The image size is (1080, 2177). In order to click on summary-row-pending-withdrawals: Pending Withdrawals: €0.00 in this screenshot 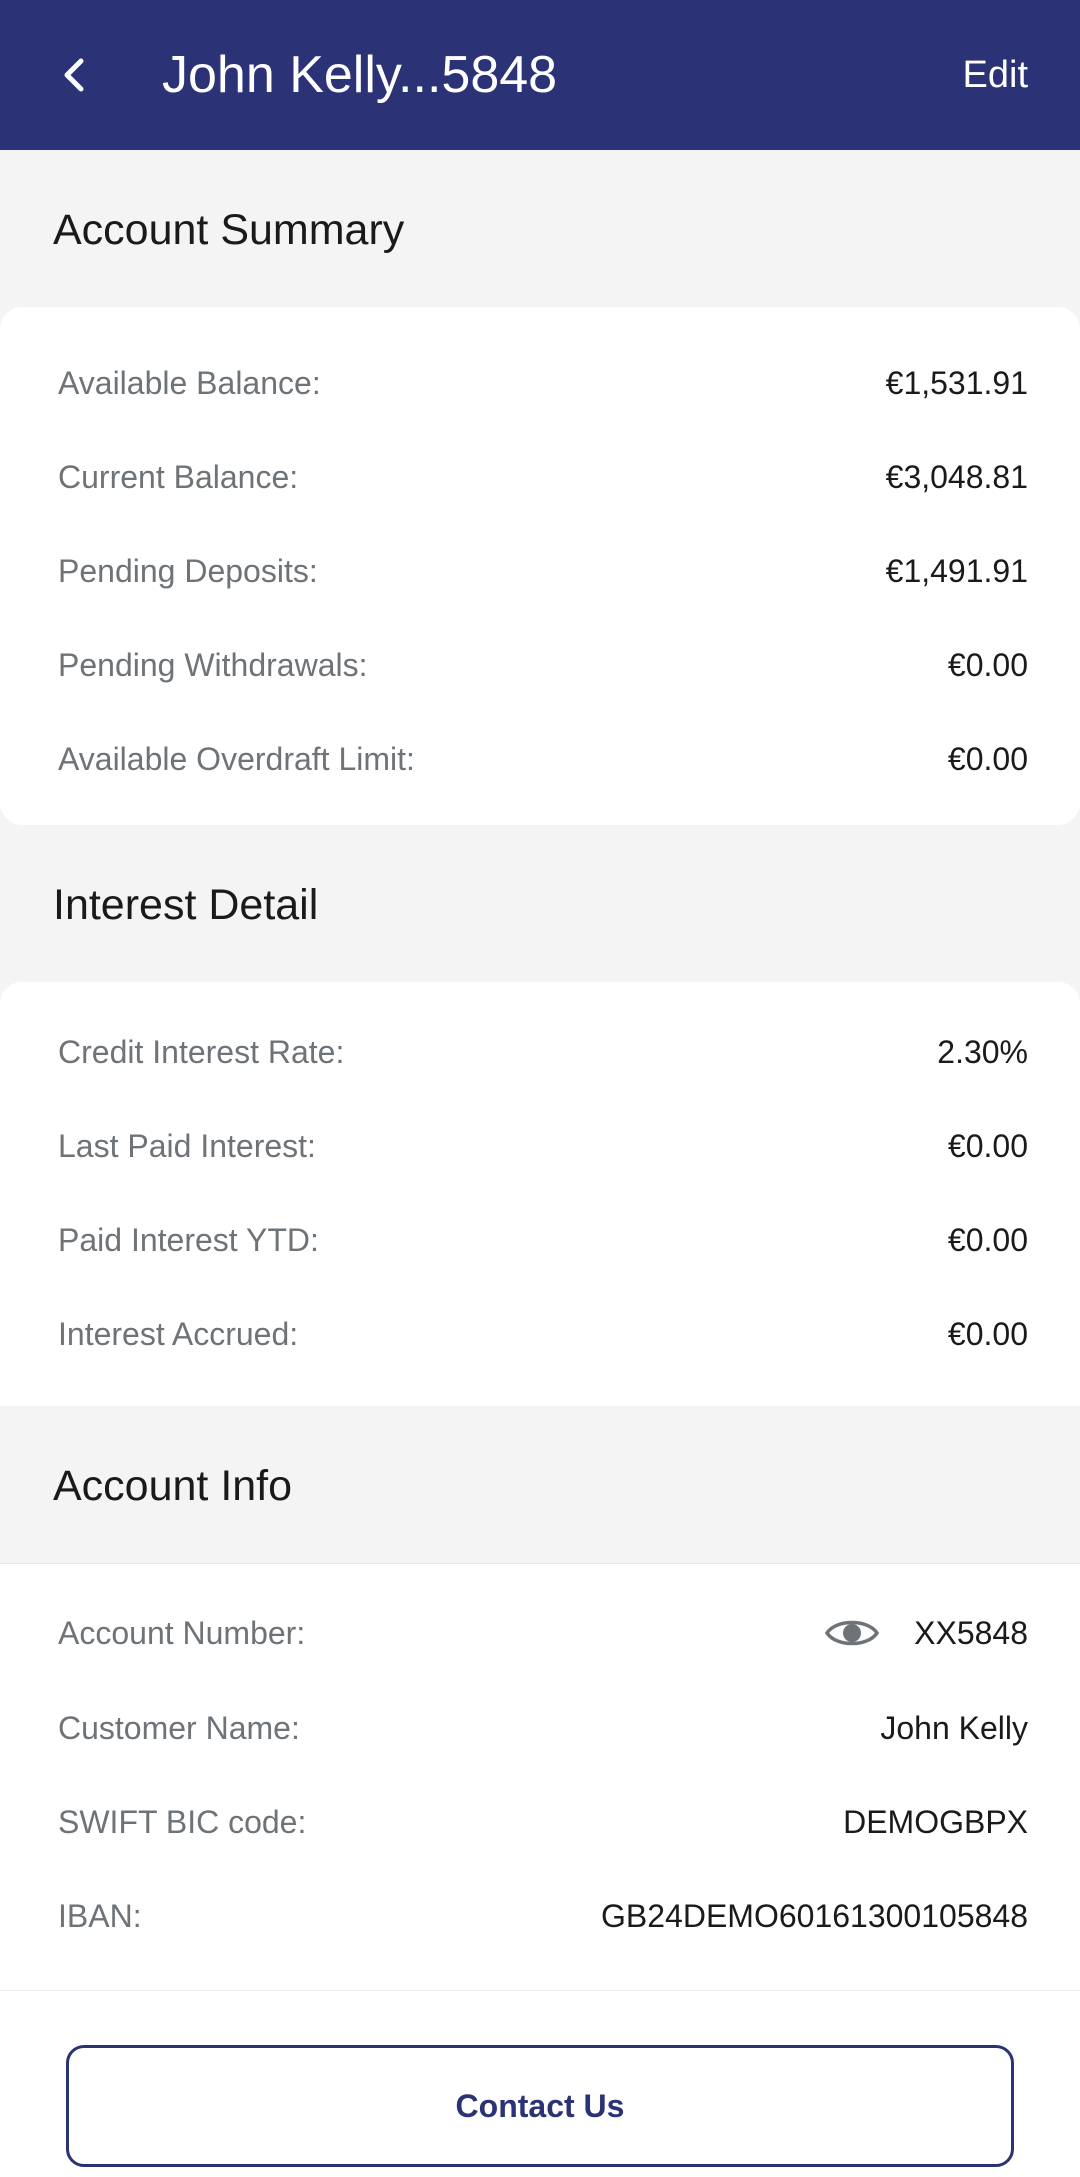, I will do `click(543, 665)`.